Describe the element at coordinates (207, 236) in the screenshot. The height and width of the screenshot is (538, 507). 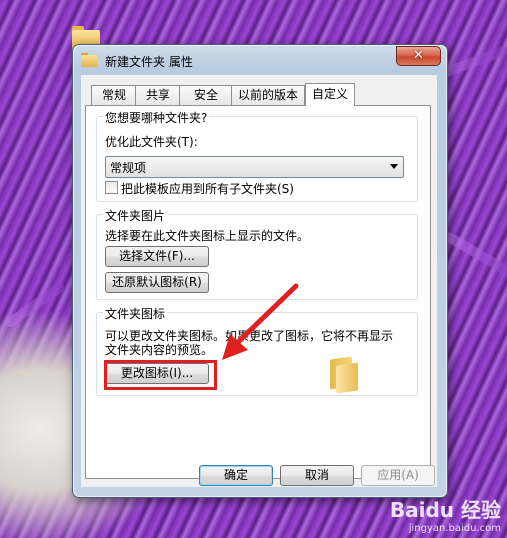
I see `folder-picture-description: 选择要在此文件夹图标上显示的文件。` at that location.